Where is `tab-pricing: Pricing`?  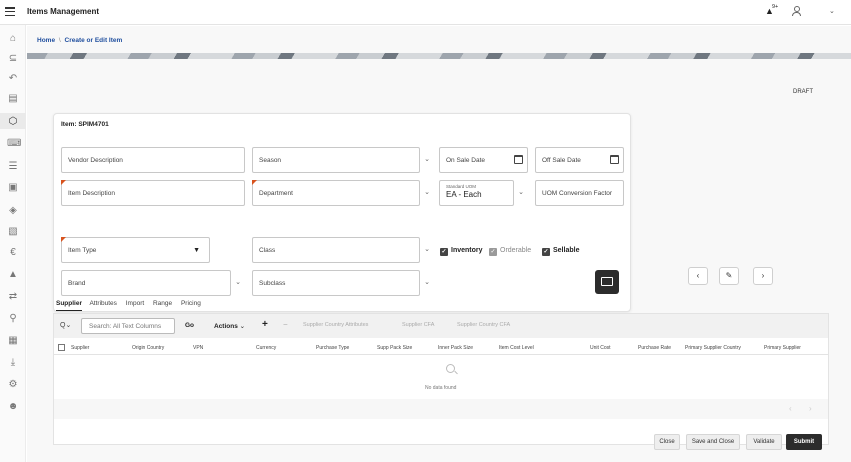
tab-pricing: Pricing is located at coordinates (191, 303).